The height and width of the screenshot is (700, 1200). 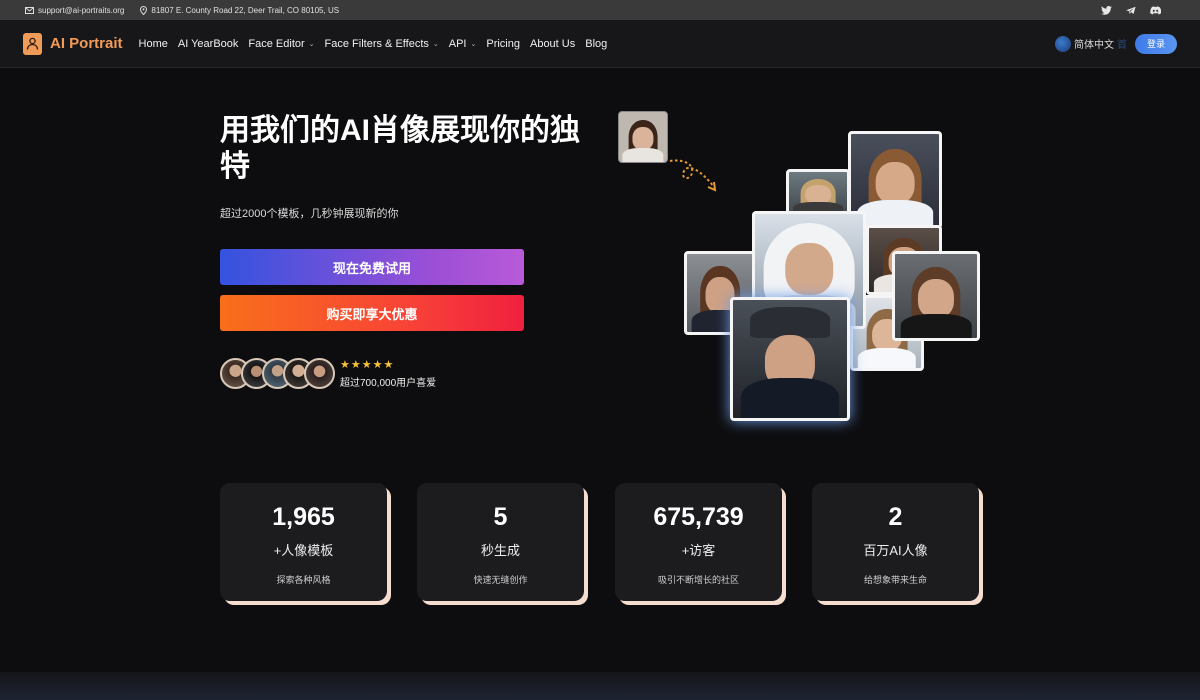 I want to click on nav-item-label: Pricing, so click(x=503, y=43).